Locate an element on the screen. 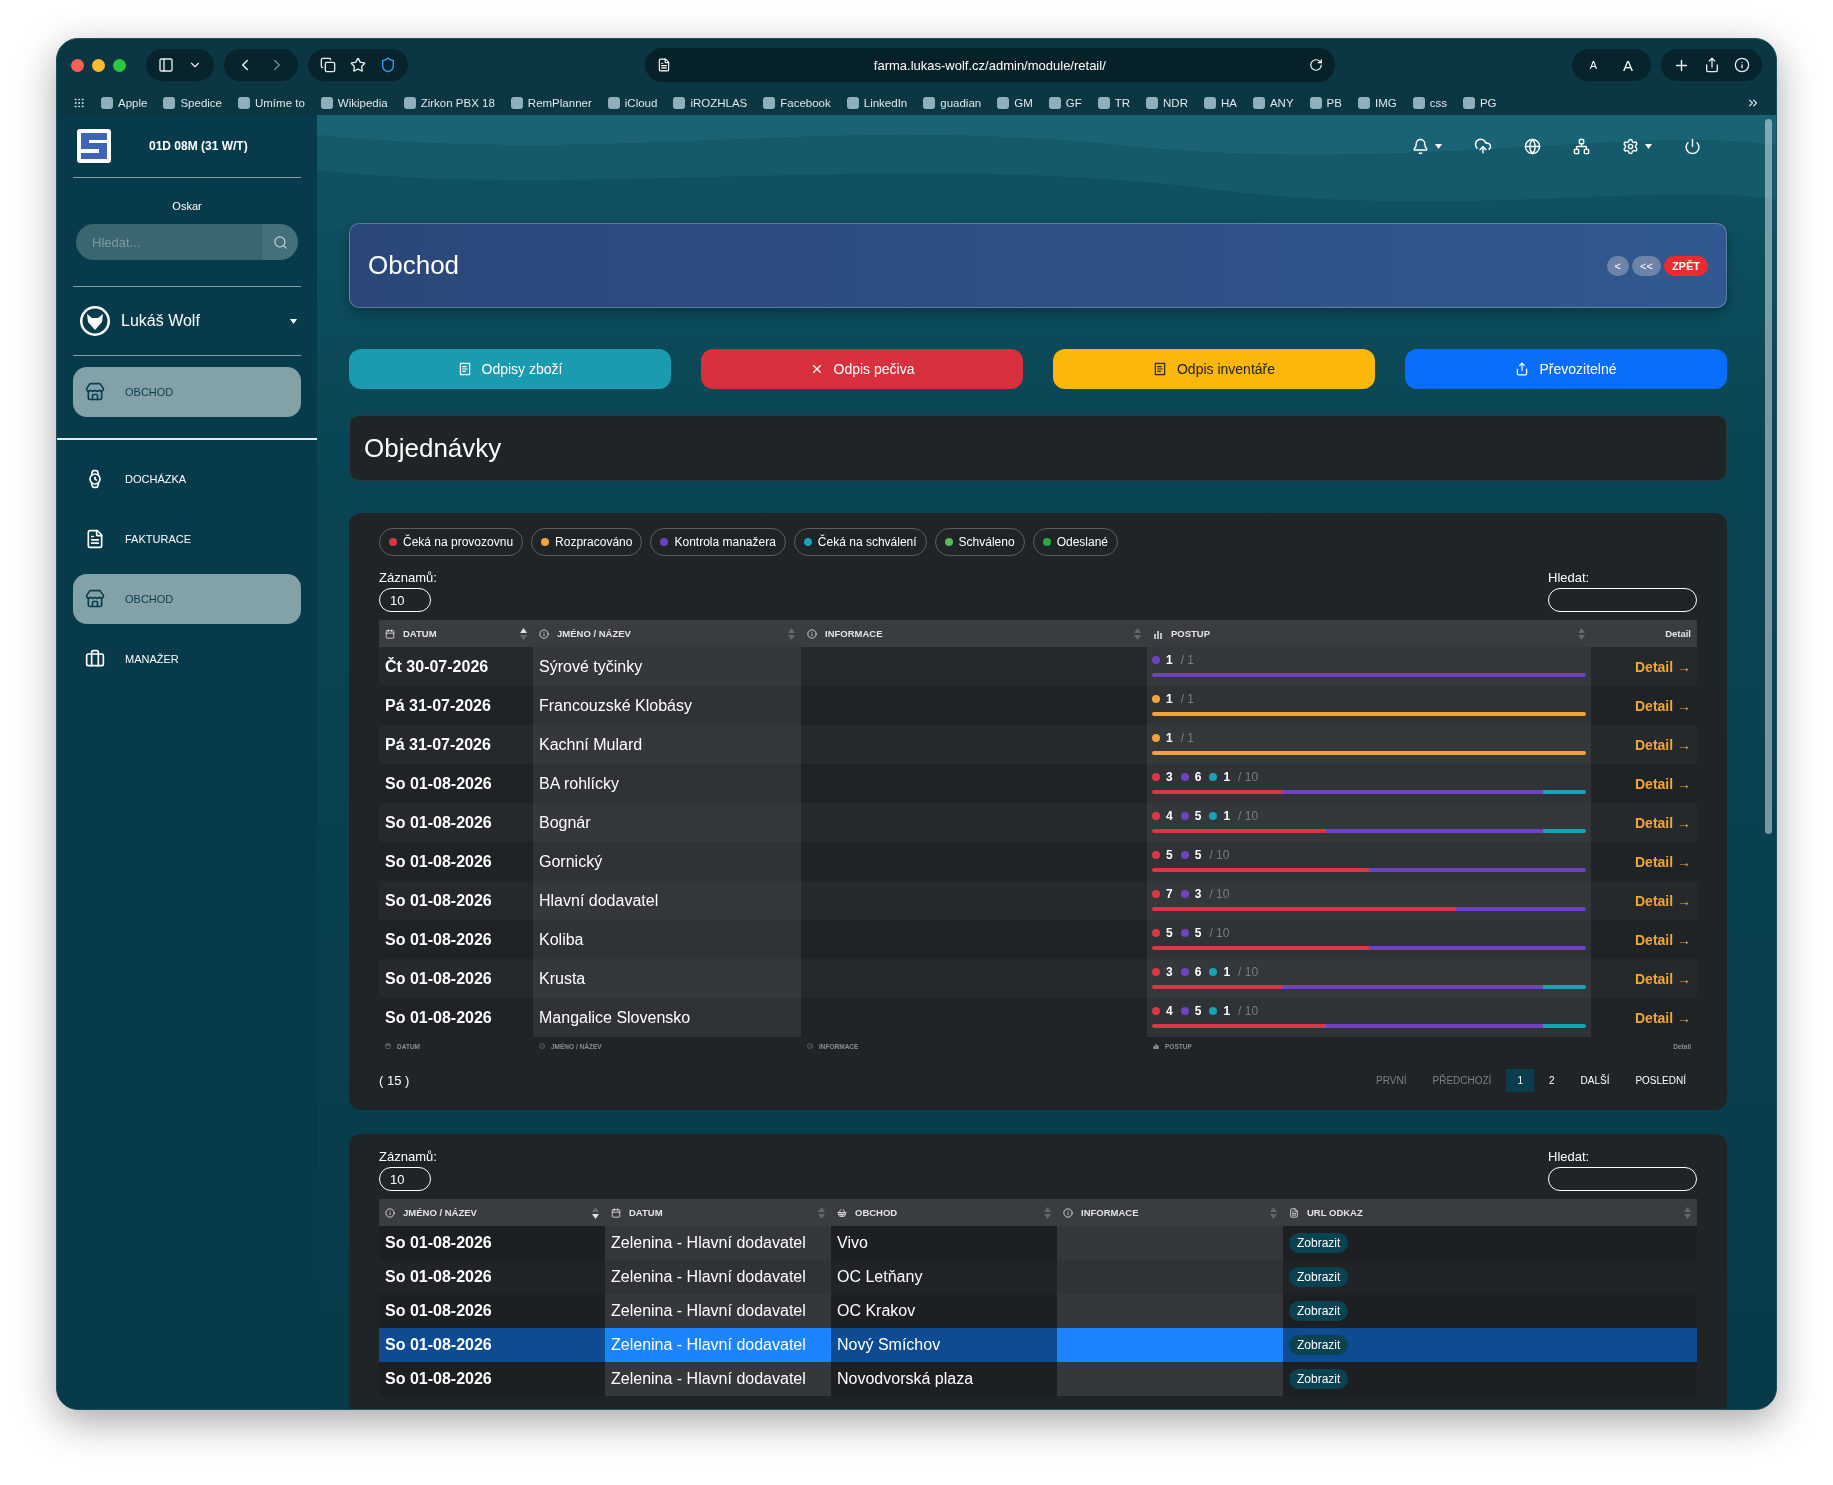 Image resolution: width=1833 pixels, height=1485 pixels. bookmark-link: GF is located at coordinates (1065, 103).